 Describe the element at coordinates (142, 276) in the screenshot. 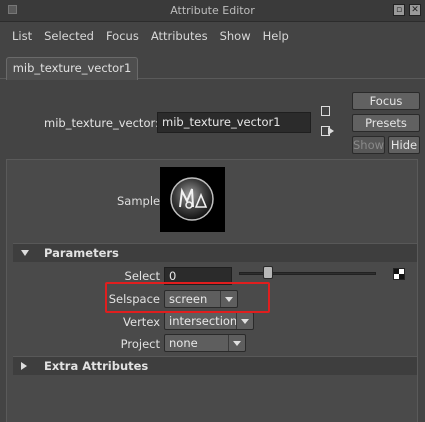

I see `select-label: Select` at that location.